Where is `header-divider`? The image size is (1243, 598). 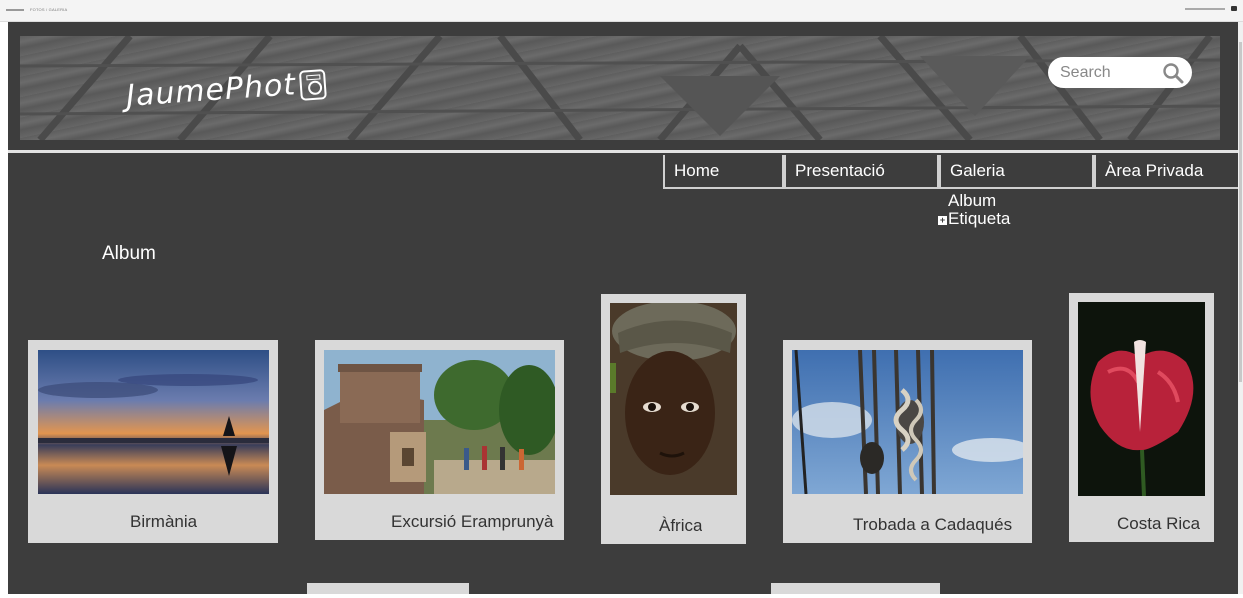
header-divider is located at coordinates (623, 151).